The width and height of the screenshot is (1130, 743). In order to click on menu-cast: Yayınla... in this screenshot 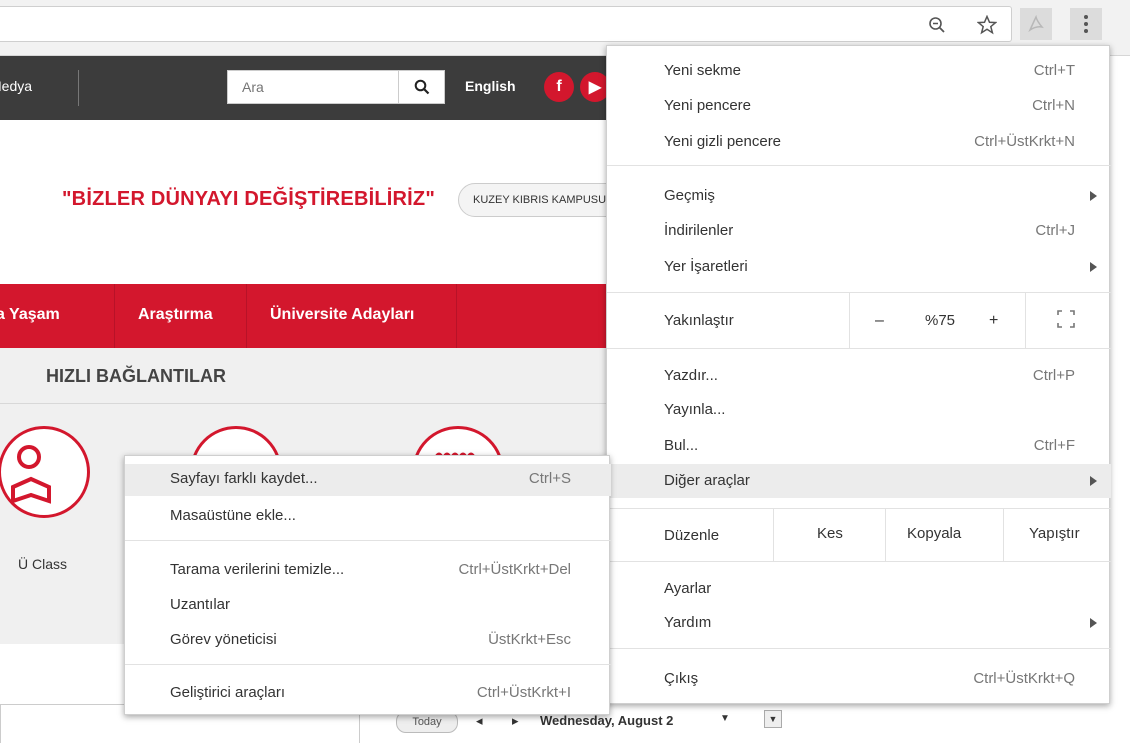, I will do `click(859, 410)`.